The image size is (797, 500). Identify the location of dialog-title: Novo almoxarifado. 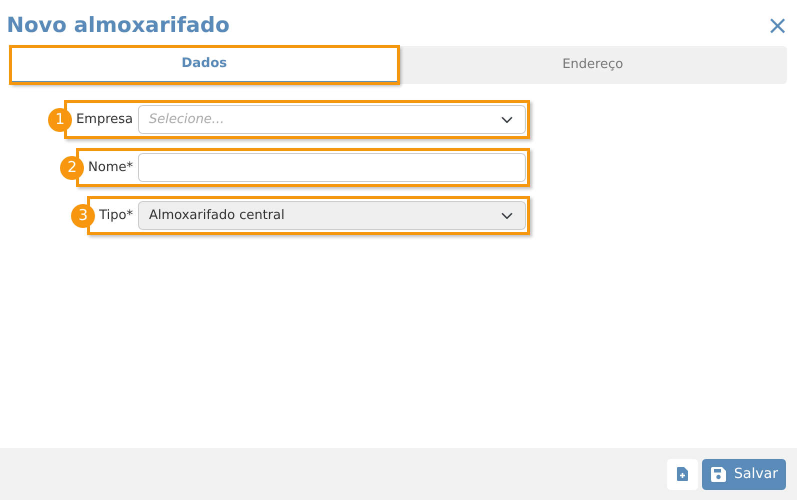
(118, 26).